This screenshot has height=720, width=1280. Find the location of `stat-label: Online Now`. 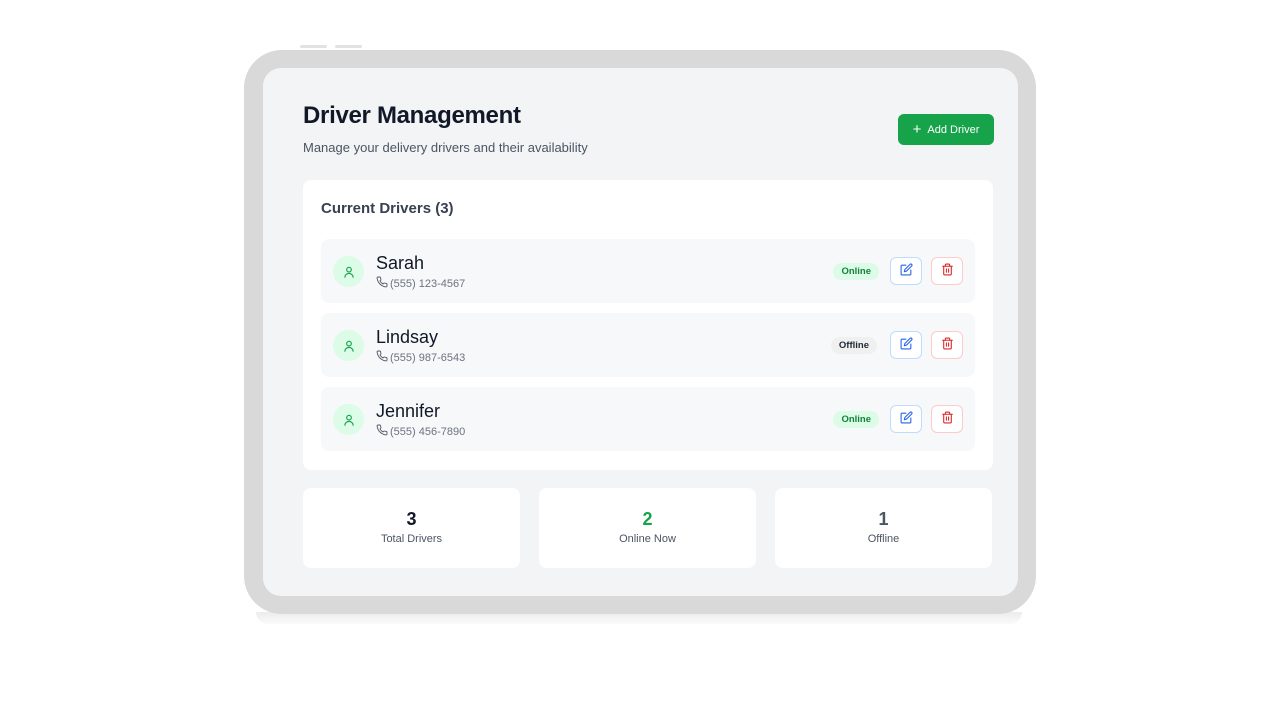

stat-label: Online Now is located at coordinates (647, 539).